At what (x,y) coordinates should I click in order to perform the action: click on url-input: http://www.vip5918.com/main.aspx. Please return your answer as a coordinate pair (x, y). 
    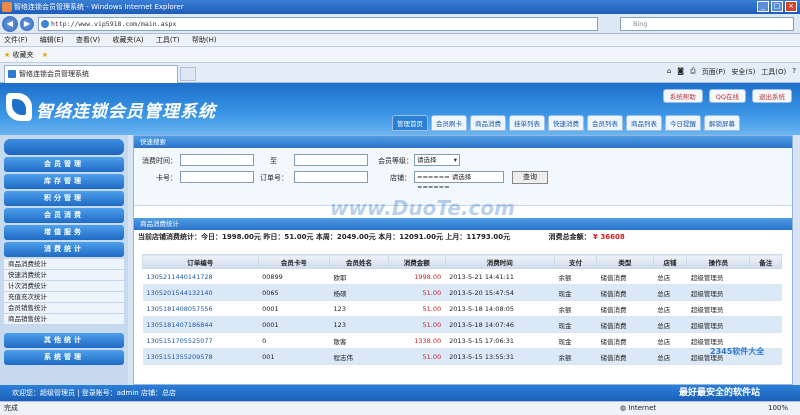
    Looking at the image, I should click on (318, 24).